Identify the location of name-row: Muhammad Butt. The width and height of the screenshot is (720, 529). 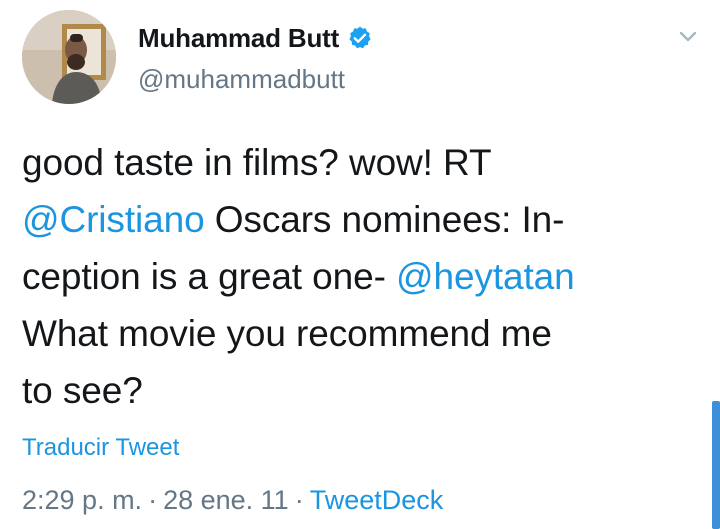
(255, 38).